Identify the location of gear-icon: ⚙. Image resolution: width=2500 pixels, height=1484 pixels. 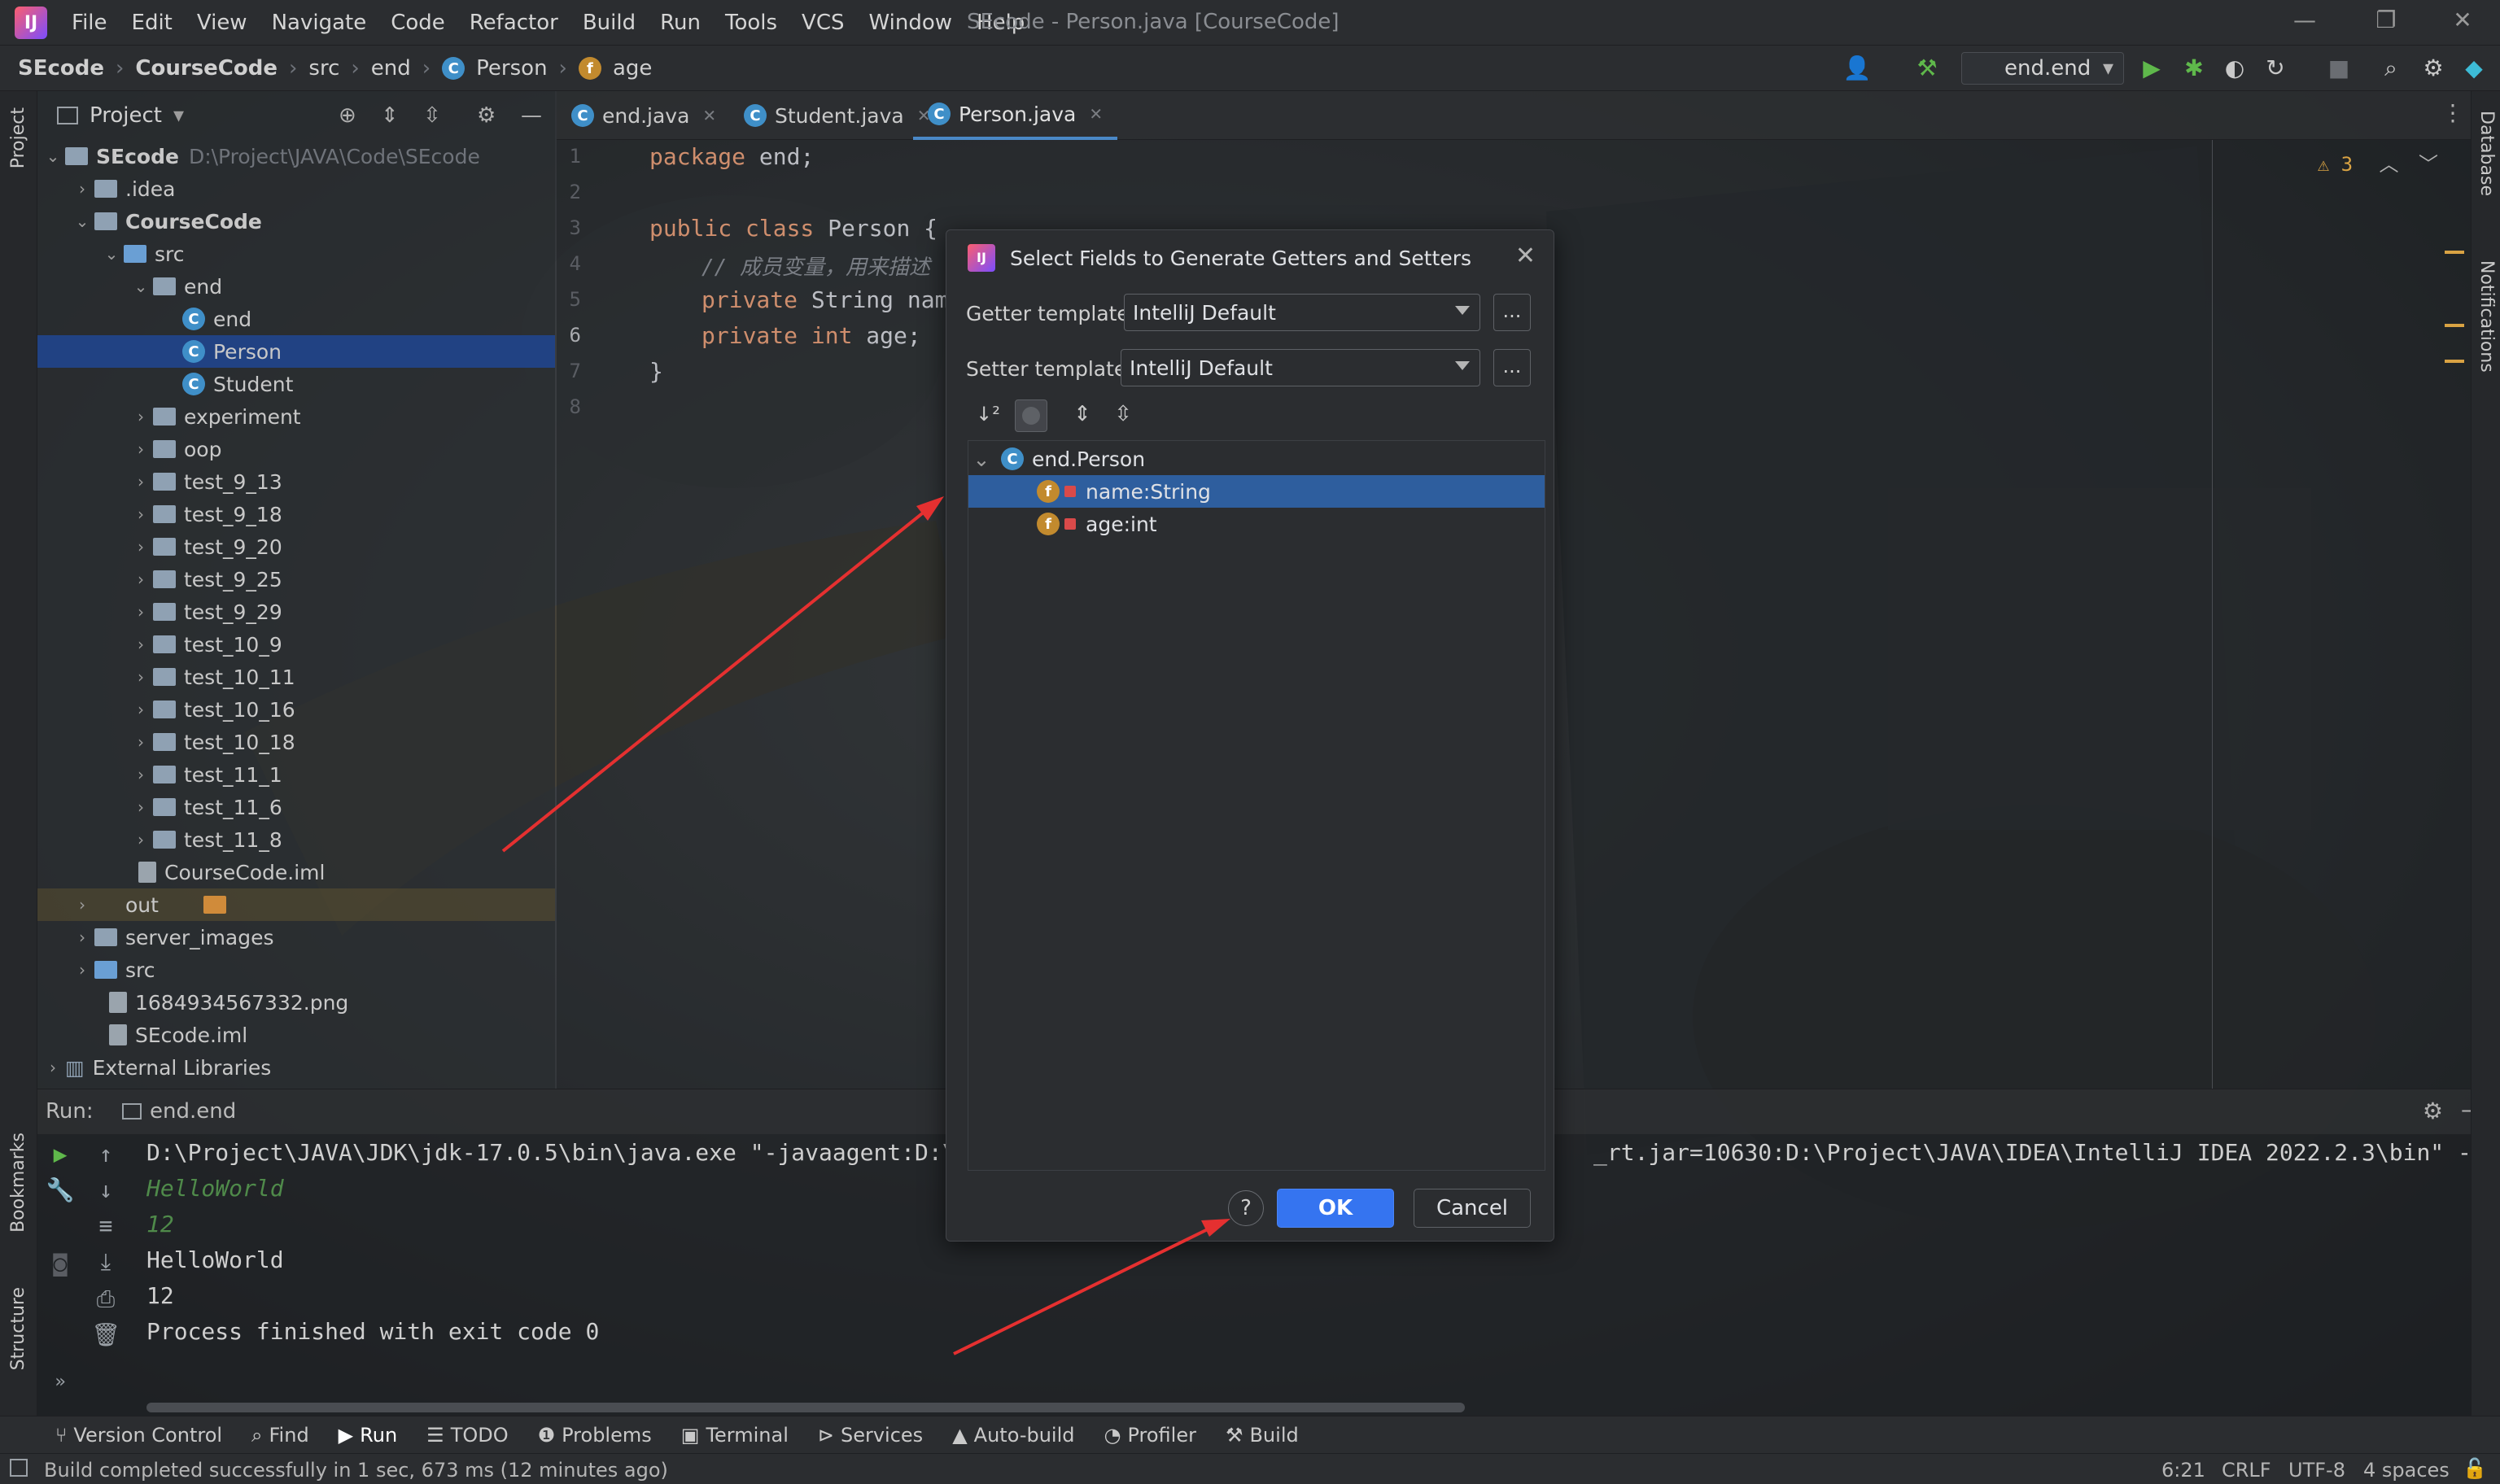
(486, 116).